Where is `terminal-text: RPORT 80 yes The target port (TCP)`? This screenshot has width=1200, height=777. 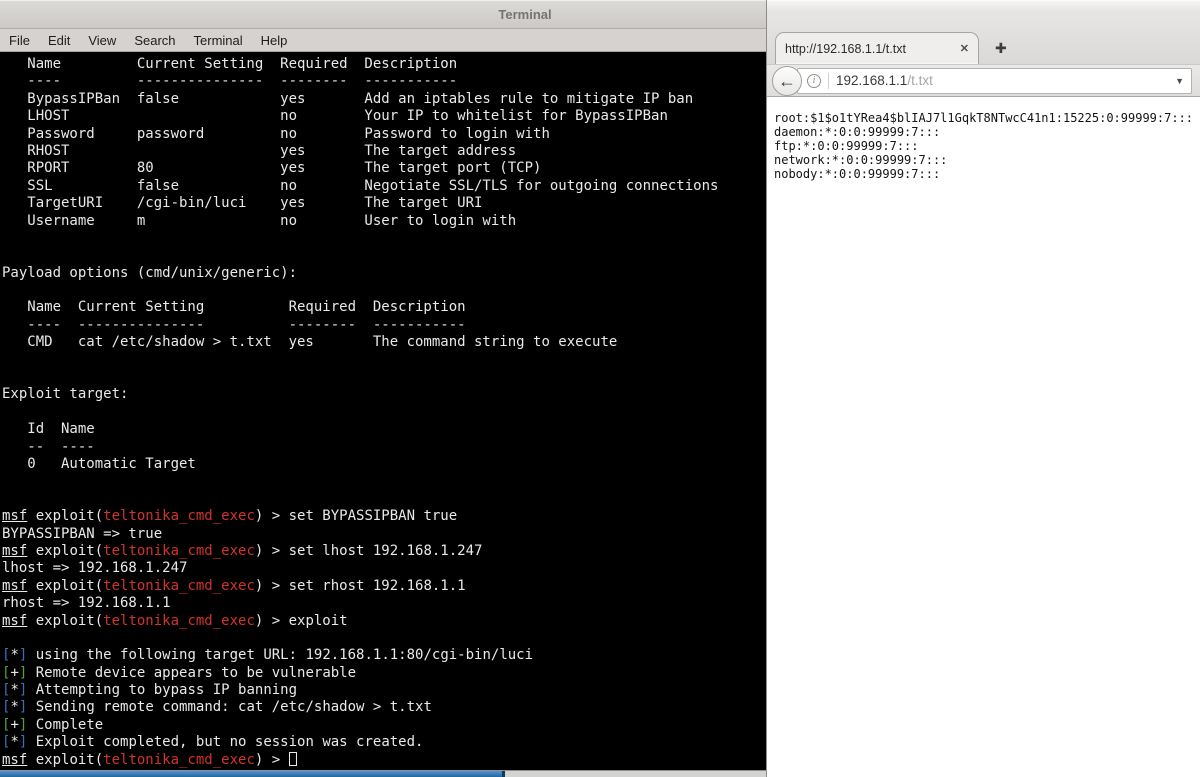 terminal-text: RPORT 80 yes The target port (TCP) is located at coordinates (272, 168).